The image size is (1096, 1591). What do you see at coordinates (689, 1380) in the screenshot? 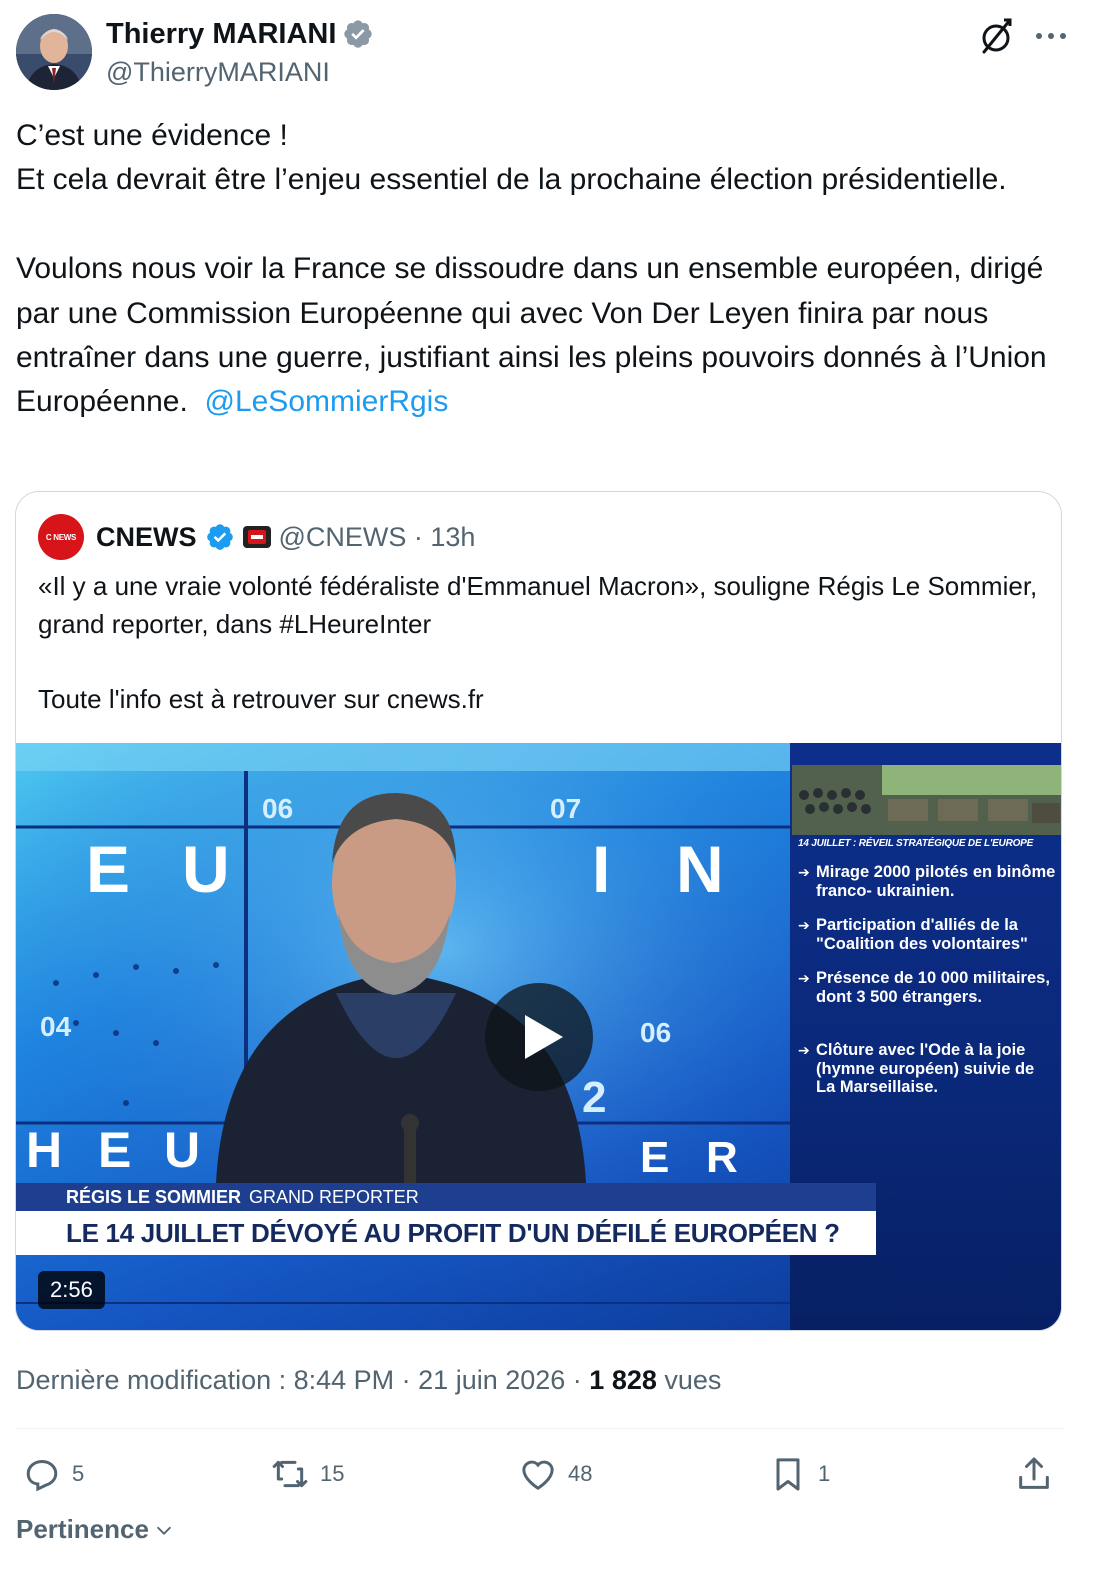
I see `views-label: vues` at bounding box center [689, 1380].